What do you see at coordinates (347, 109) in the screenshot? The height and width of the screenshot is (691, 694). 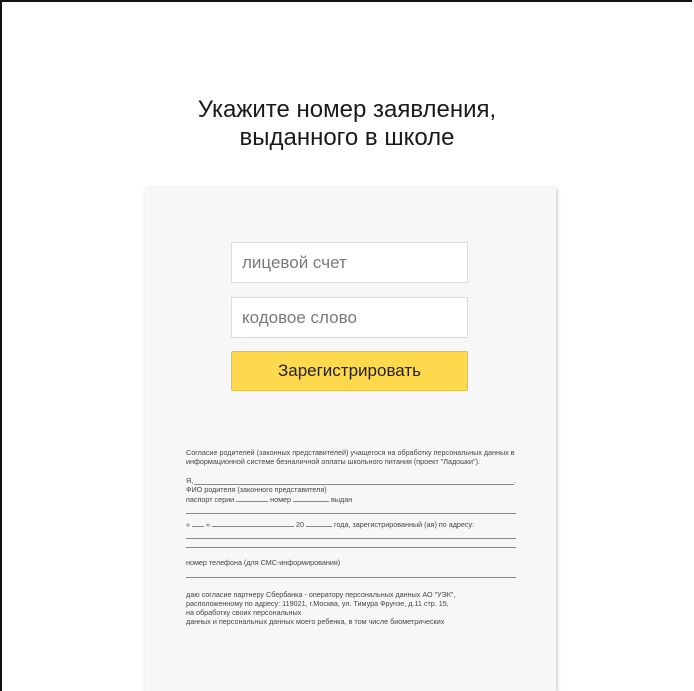 I see `page-title-line-1: Укажите номер заявления,` at bounding box center [347, 109].